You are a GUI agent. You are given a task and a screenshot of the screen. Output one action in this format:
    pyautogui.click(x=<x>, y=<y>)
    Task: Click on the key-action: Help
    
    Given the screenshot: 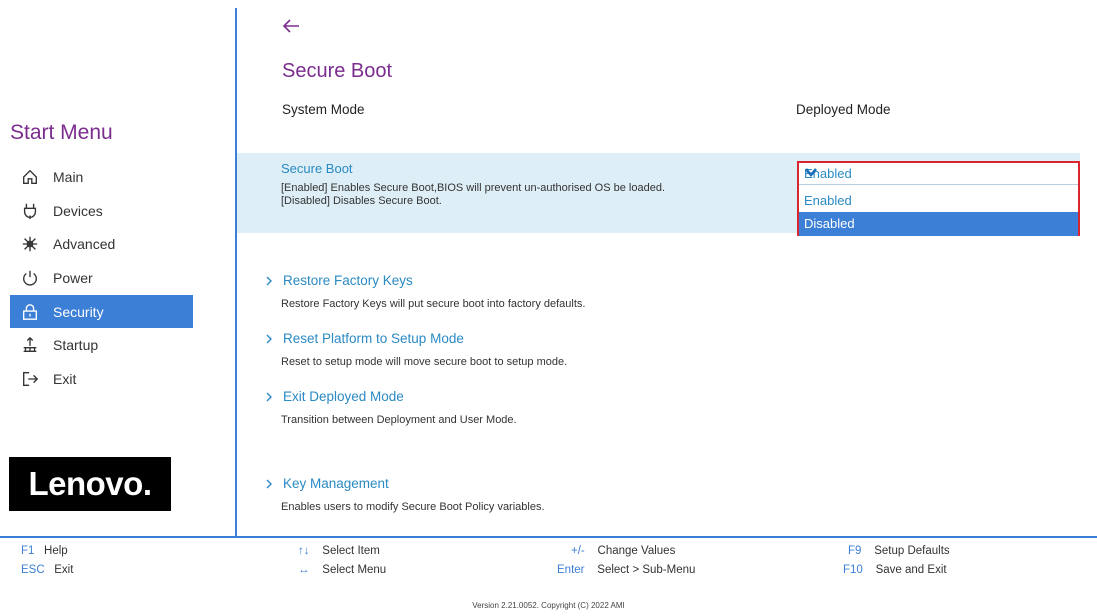 What is the action you would take?
    pyautogui.click(x=56, y=551)
    